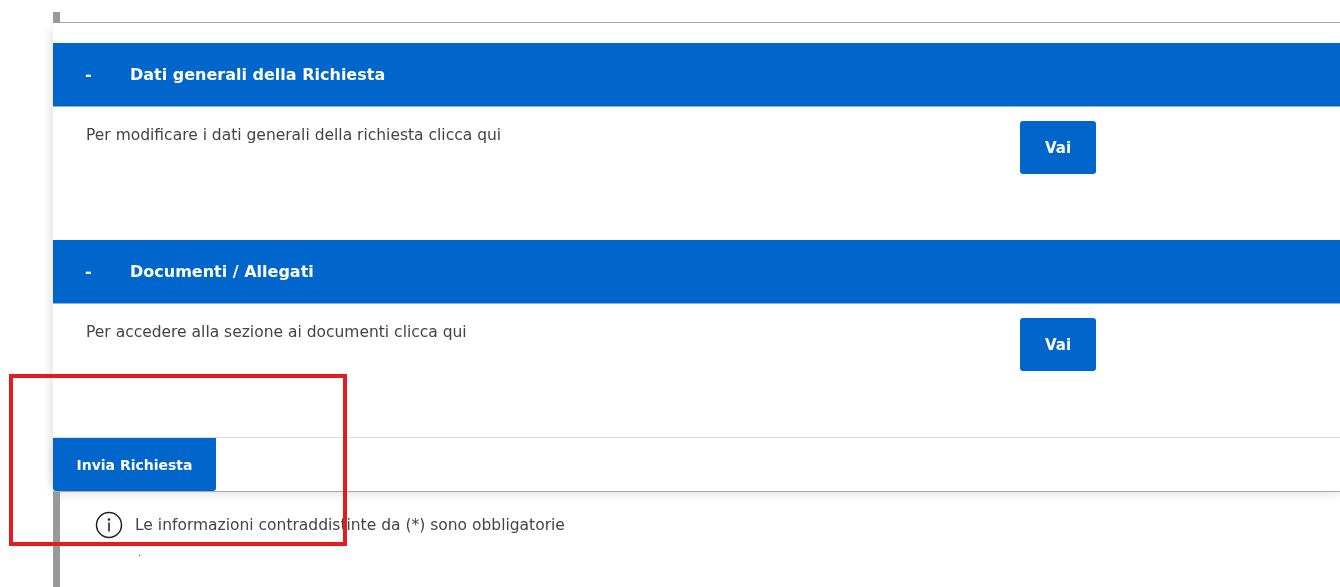 The height and width of the screenshot is (587, 1340). What do you see at coordinates (222, 271) in the screenshot?
I see `section-title: Documenti / Allegati` at bounding box center [222, 271].